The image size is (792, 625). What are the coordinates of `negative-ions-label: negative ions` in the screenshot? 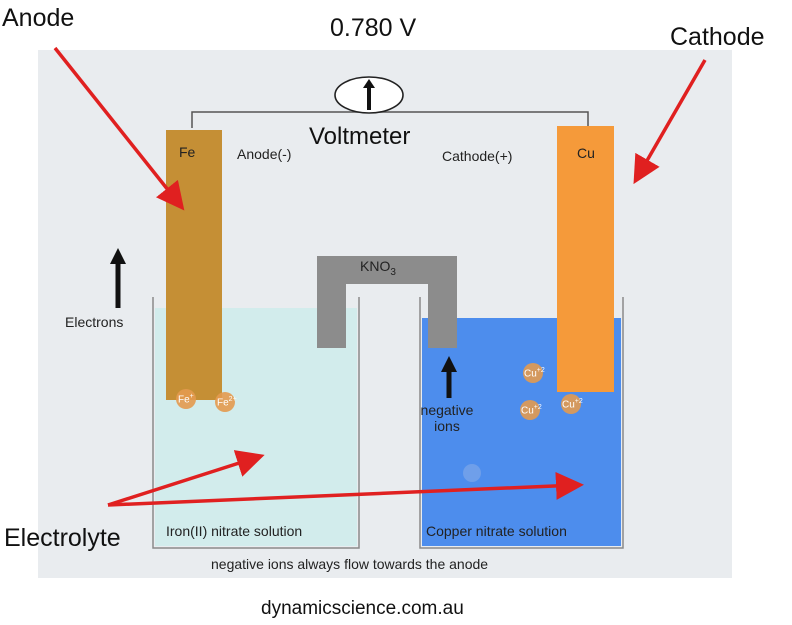 It's located at (447, 418).